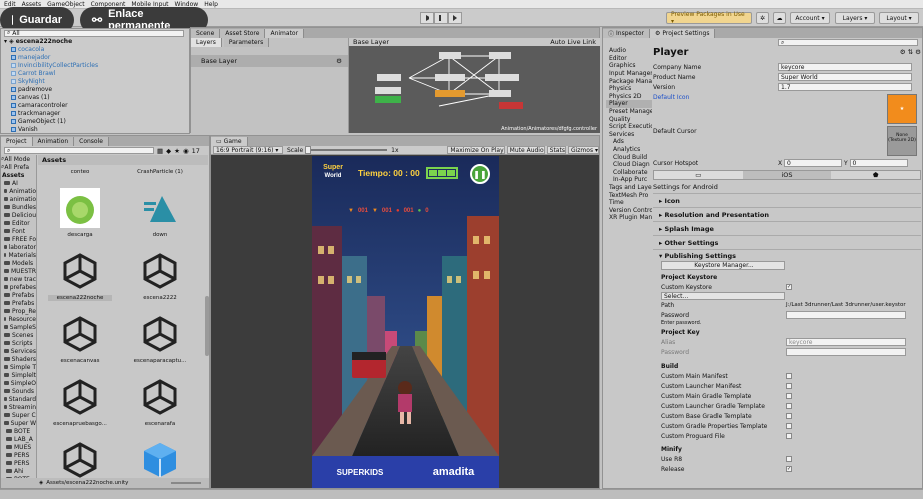 The width and height of the screenshot is (923, 499). Describe the element at coordinates (95, 41) in the screenshot. I see `scene-root: ▾ ◈ escena222noche` at that location.